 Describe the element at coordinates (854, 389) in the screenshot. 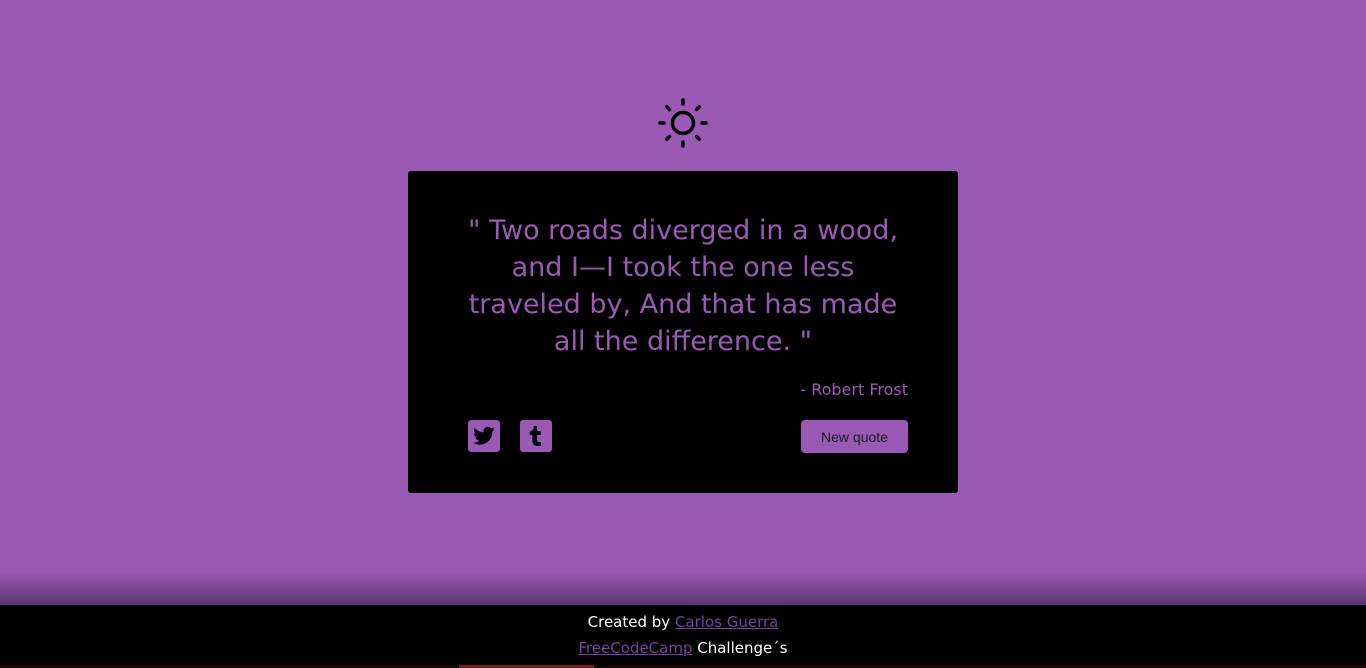

I see `quote-author: - Robert Frost` at that location.